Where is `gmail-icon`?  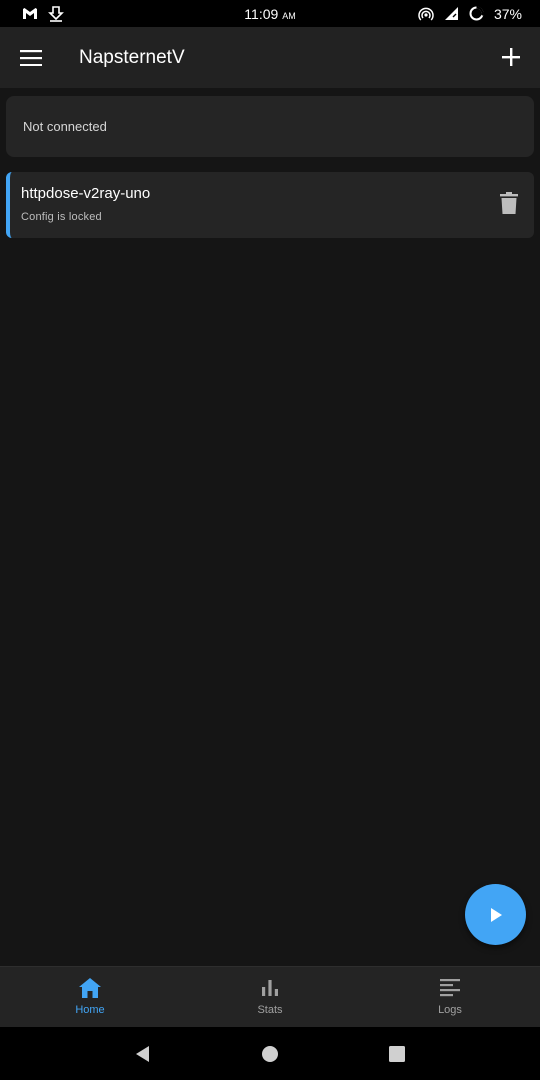 gmail-icon is located at coordinates (30, 13).